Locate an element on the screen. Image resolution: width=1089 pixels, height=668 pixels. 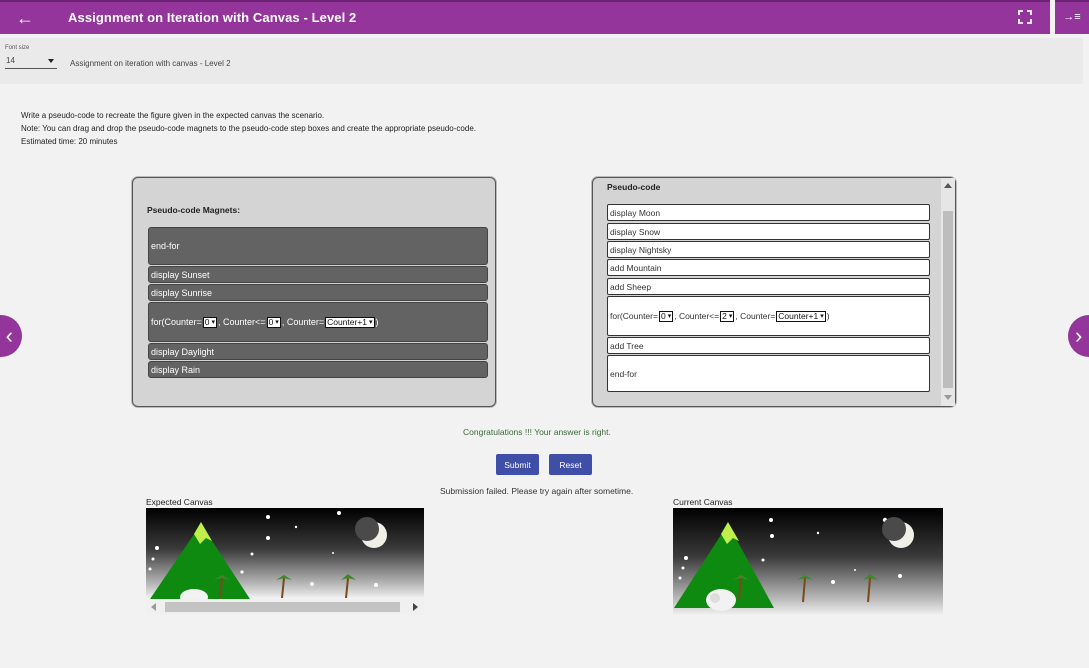
scroll-left-icon is located at coordinates (153, 607).